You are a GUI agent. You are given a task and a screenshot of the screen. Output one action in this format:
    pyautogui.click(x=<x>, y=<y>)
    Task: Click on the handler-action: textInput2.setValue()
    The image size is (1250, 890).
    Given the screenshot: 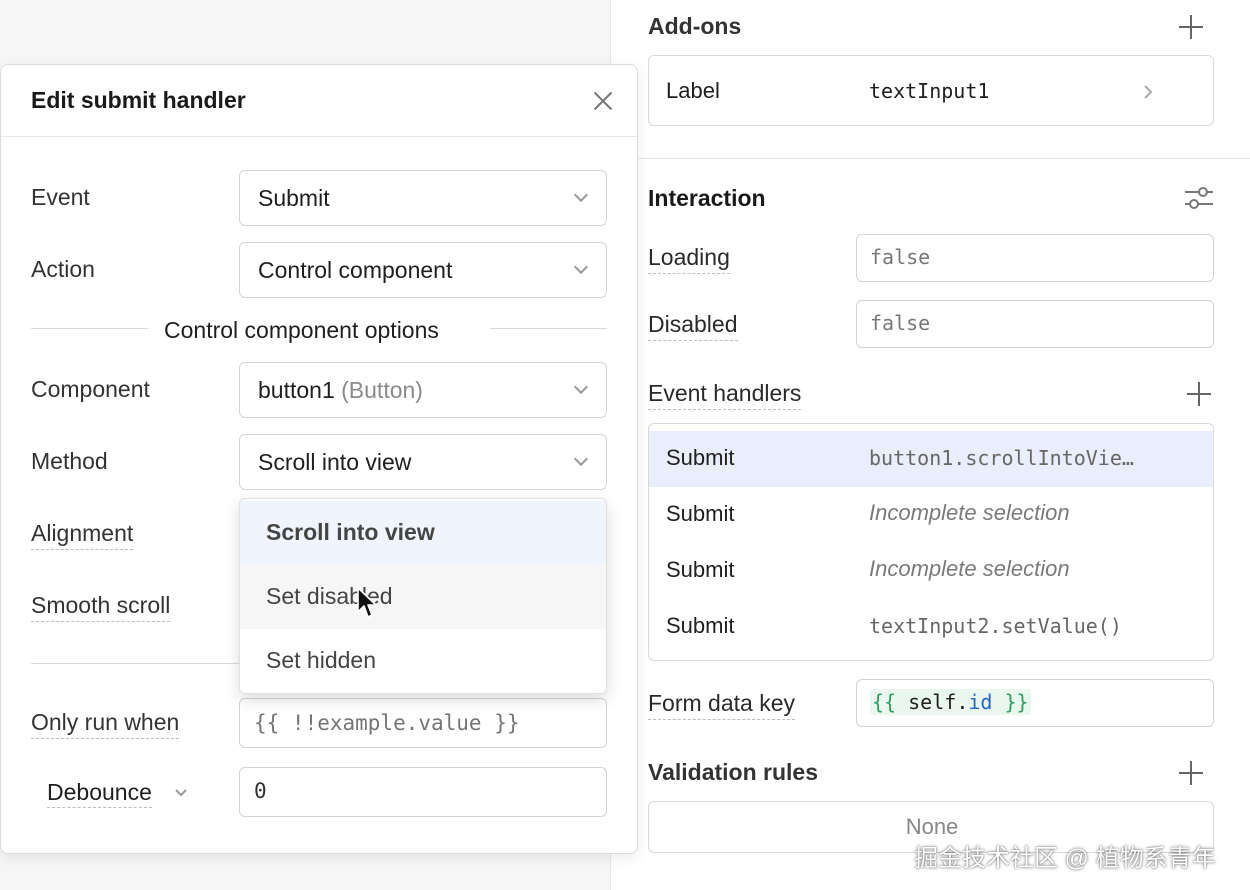 What is the action you would take?
    pyautogui.click(x=995, y=626)
    